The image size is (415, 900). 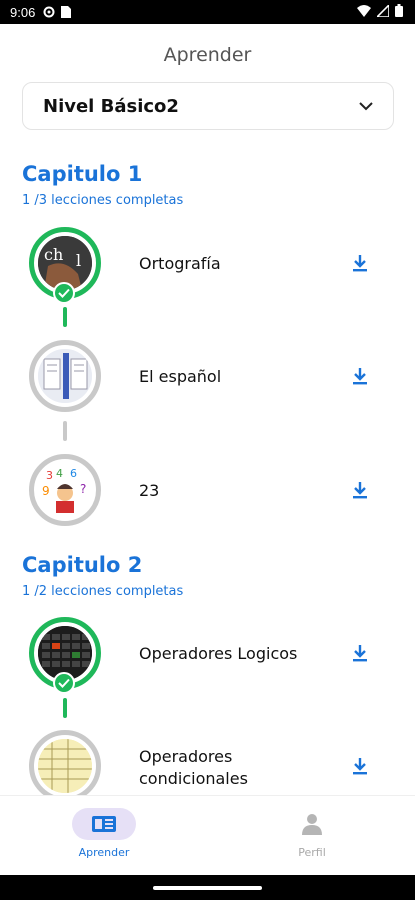 I want to click on status-bar: 9:06, so click(x=207, y=12).